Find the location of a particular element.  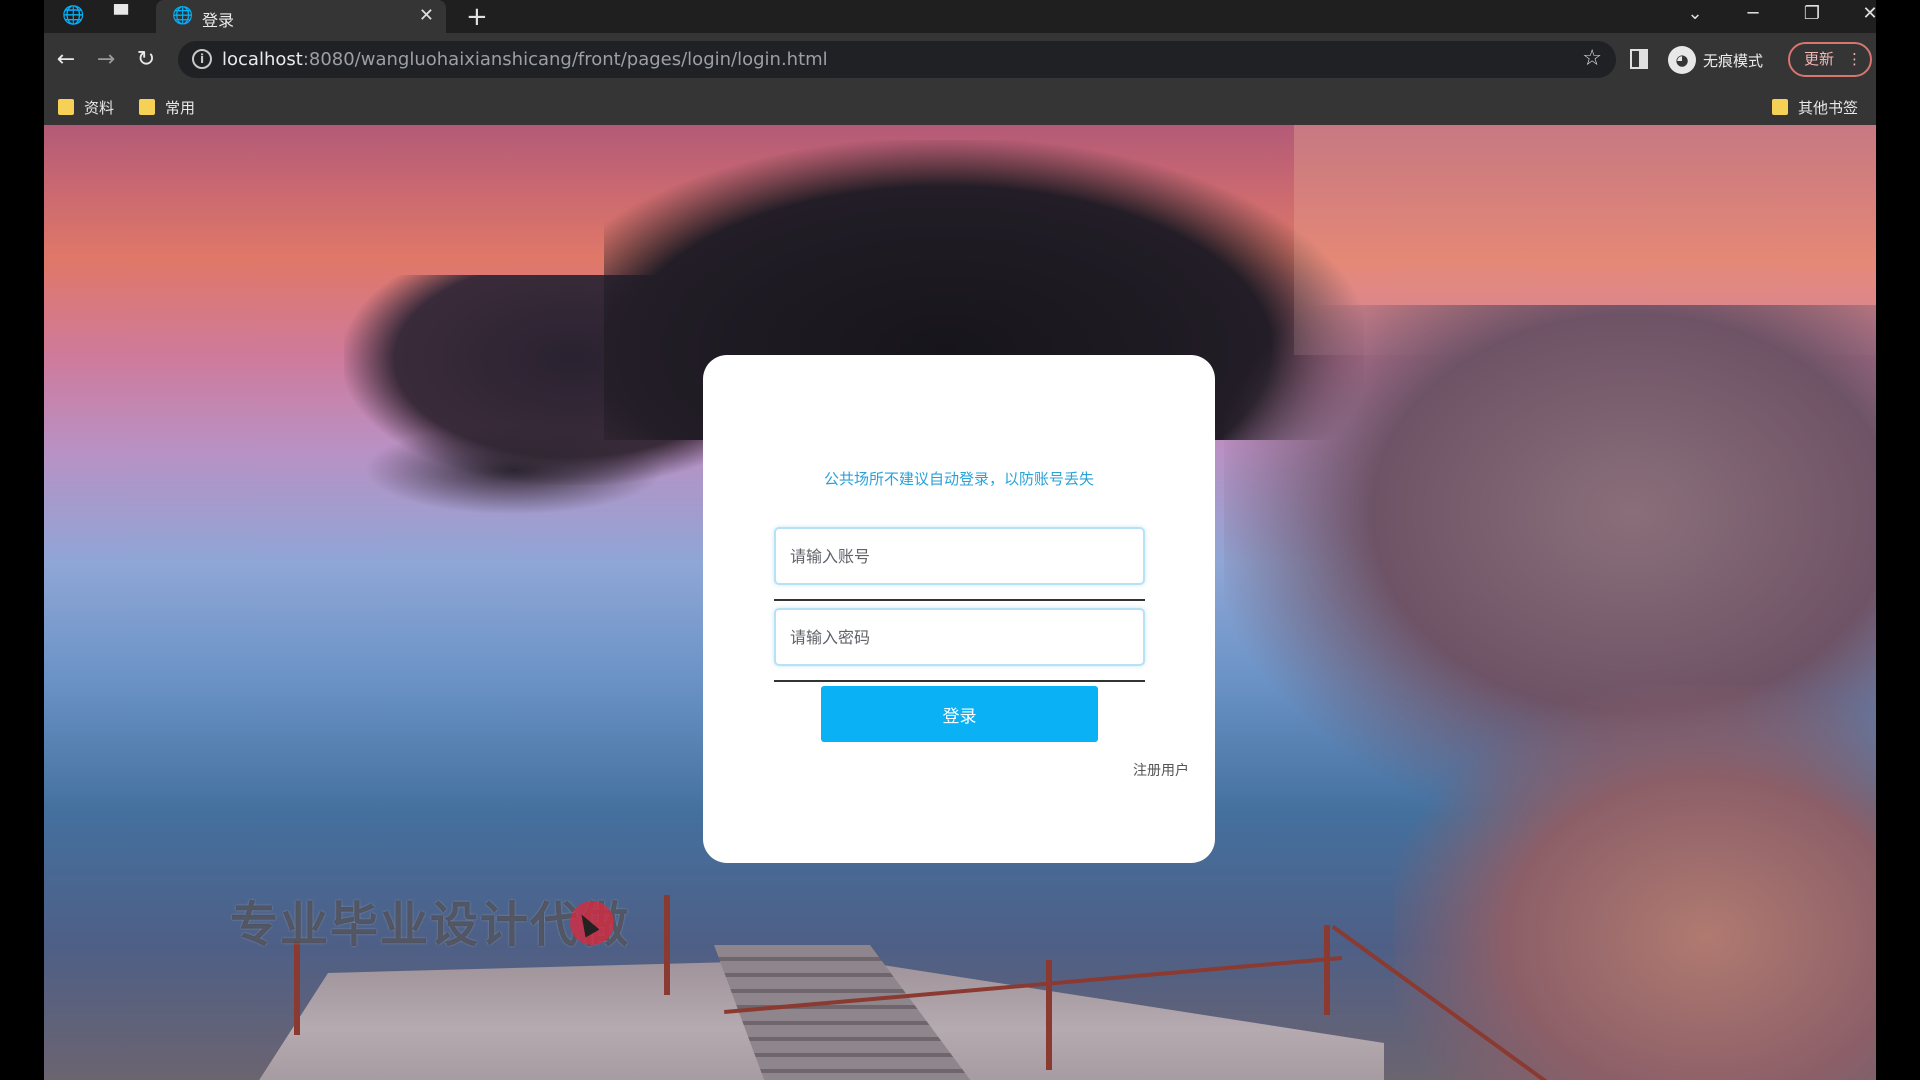

bookmark-folder-ziliao: 资料 is located at coordinates (86, 107).